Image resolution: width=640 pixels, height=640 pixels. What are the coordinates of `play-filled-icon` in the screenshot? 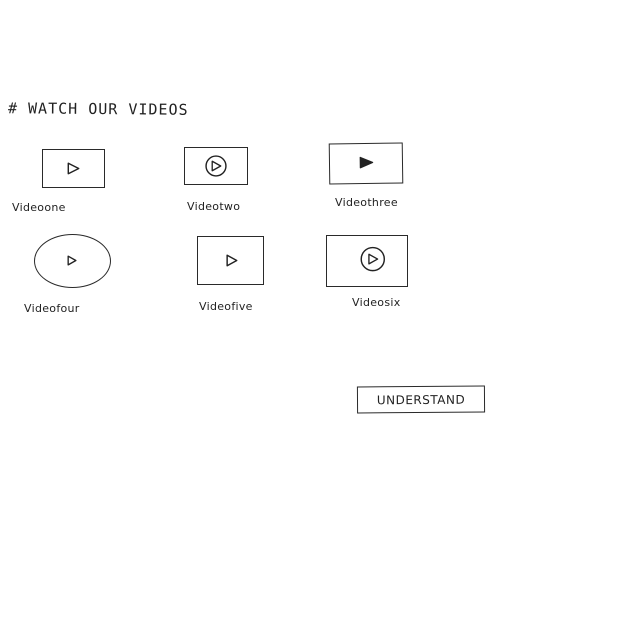 It's located at (366, 162).